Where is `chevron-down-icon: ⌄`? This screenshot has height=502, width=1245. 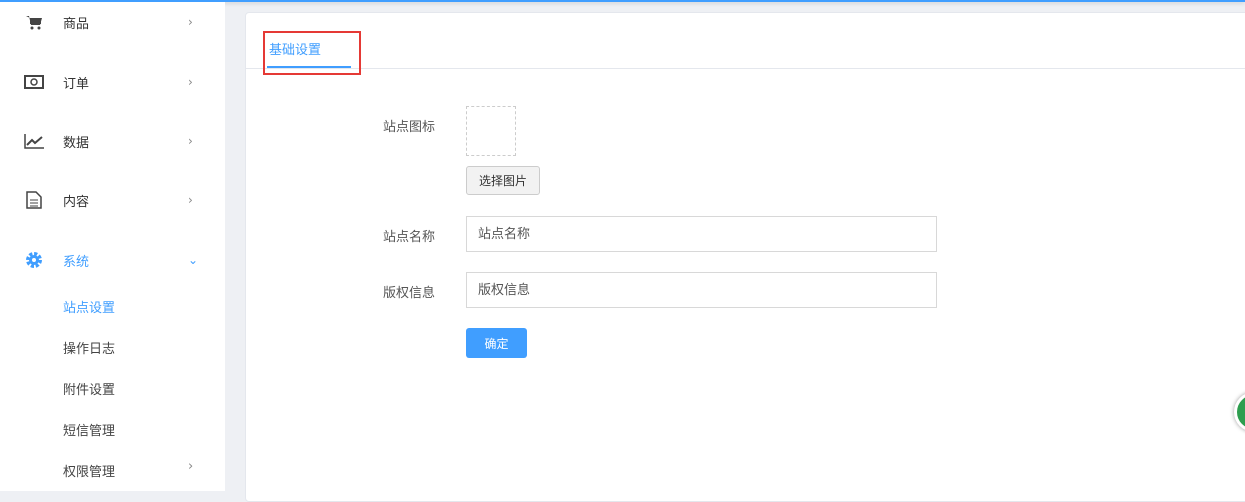
chevron-down-icon: ⌄ is located at coordinates (193, 260).